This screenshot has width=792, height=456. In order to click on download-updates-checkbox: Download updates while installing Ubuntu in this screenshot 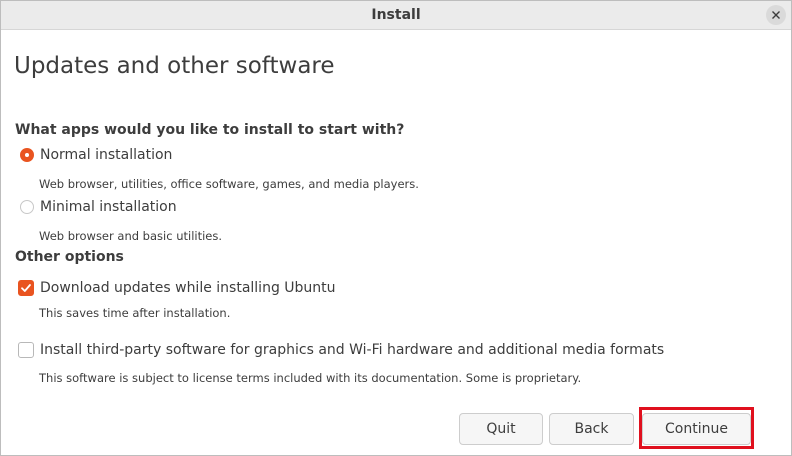, I will do `click(177, 288)`.